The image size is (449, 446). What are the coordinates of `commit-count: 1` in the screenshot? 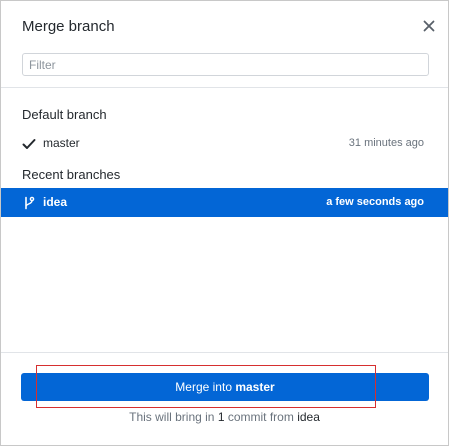 It's located at (221, 417).